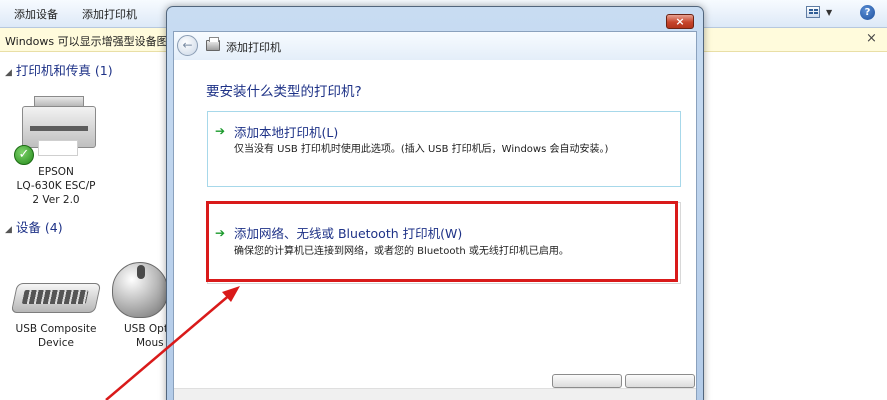 The image size is (887, 400). I want to click on keyboard-label-line2: Device, so click(56, 343).